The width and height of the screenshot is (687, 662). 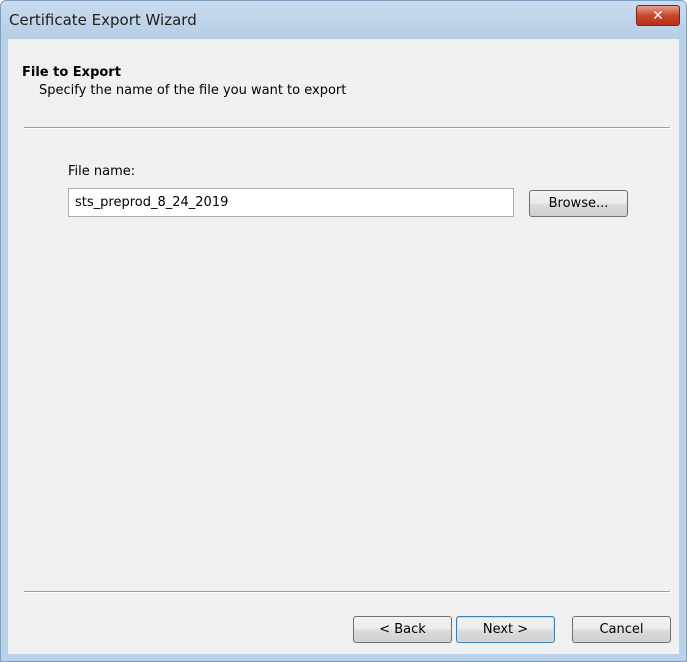 I want to click on cancel-button: Cancel, so click(x=621, y=629).